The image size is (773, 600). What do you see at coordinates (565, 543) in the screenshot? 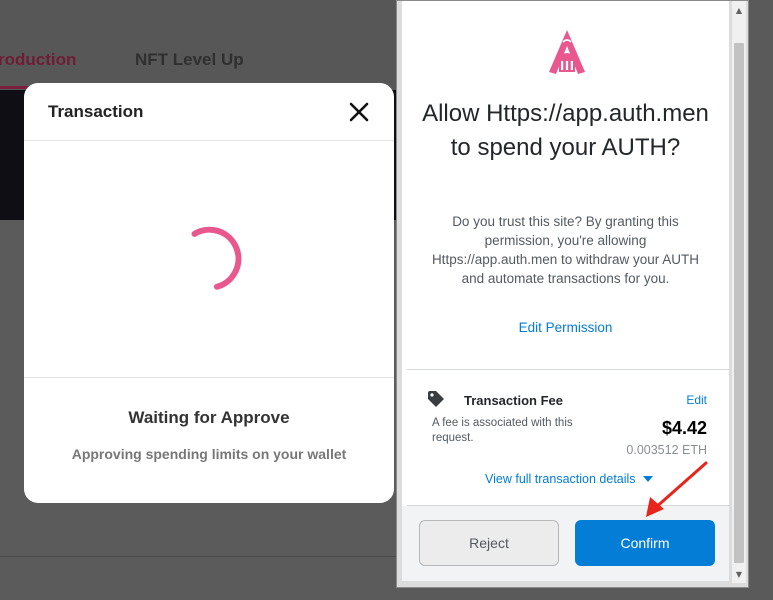
I see `action-footer: Reject Confirm` at bounding box center [565, 543].